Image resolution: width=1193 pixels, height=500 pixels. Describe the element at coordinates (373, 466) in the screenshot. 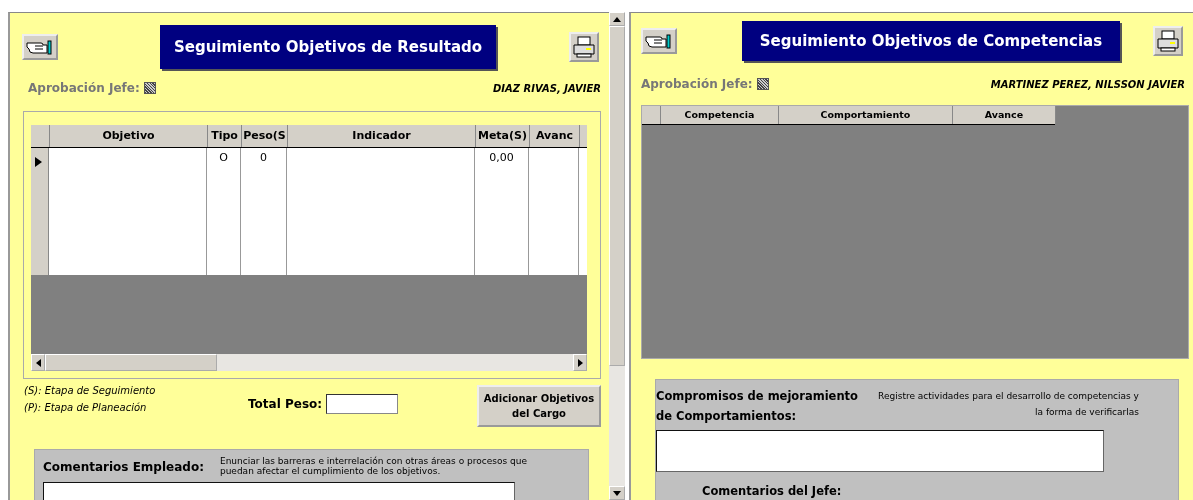

I see `comments-hint: Enunciar las barreras e interrelación con otras áreas o procesos que puedan afectar el cumplimiento de los objetivos.` at that location.